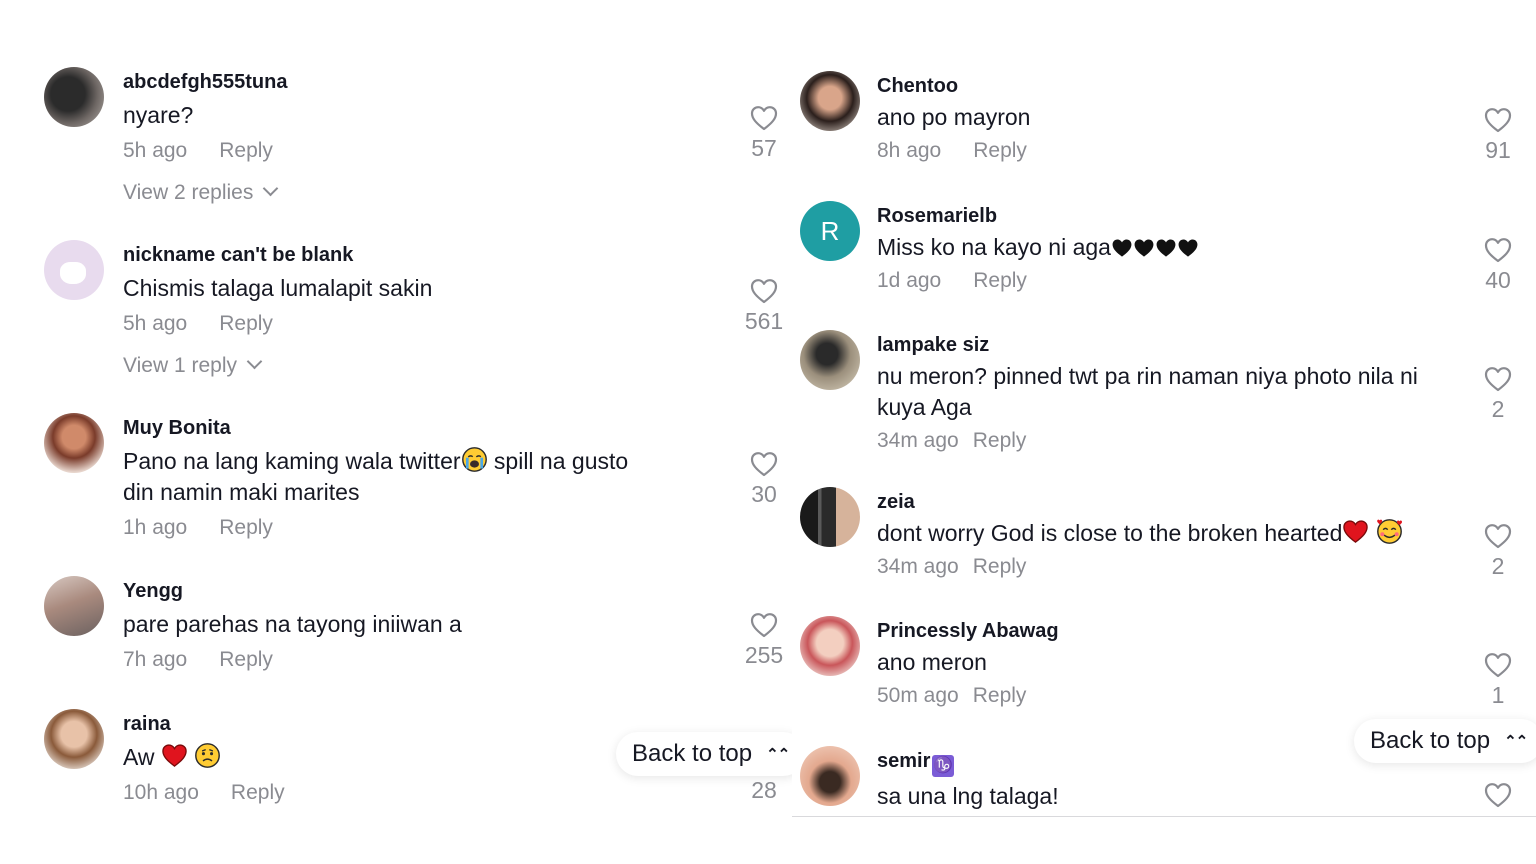 The image size is (1536, 864). What do you see at coordinates (968, 796) in the screenshot?
I see `comment-text: sa una lng talaga!` at bounding box center [968, 796].